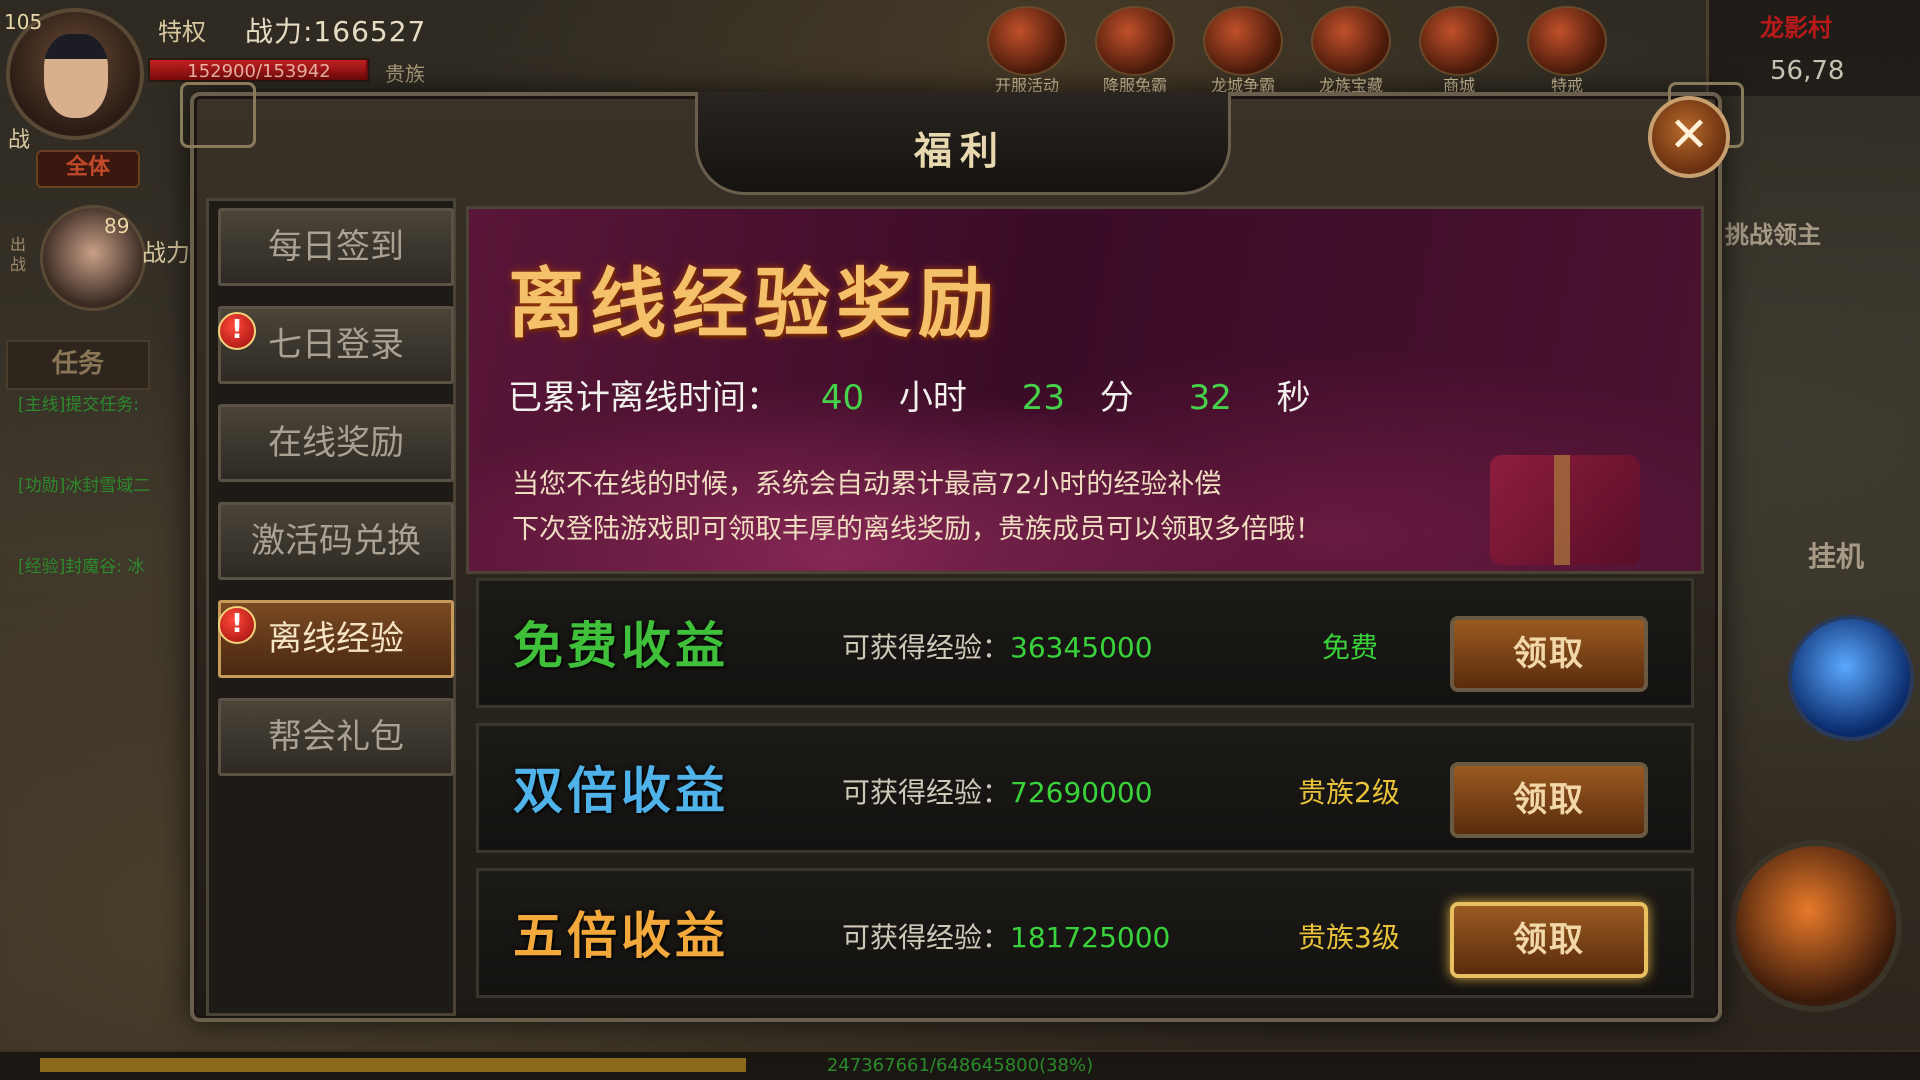 The height and width of the screenshot is (1080, 1920). I want to click on reward-exp-free: 可获得经验：36345000, so click(997, 646).